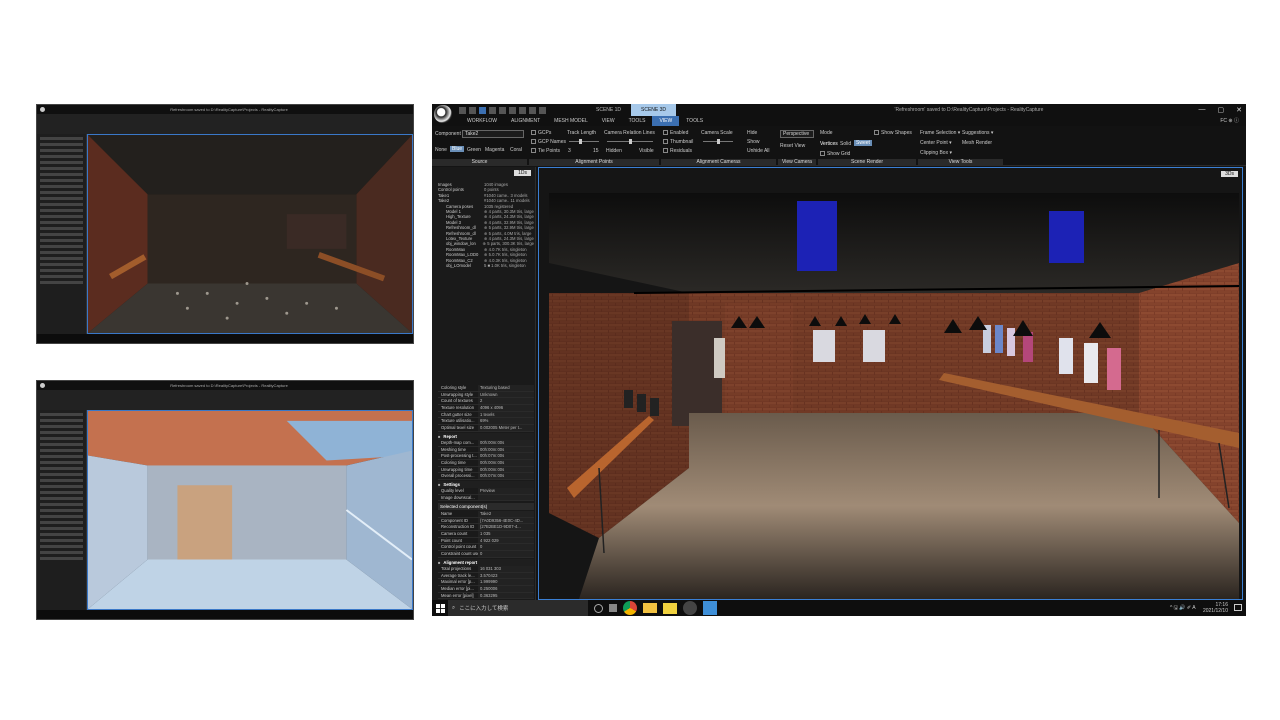 The height and width of the screenshot is (720, 1280). What do you see at coordinates (936, 143) in the screenshot?
I see `center-point-button: Center Point ▾` at bounding box center [936, 143].